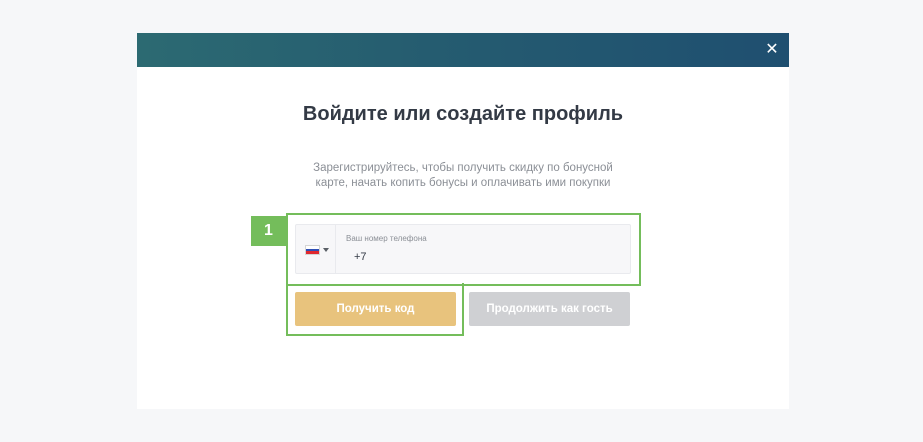 The width and height of the screenshot is (923, 442). I want to click on phone-input, so click(484, 257).